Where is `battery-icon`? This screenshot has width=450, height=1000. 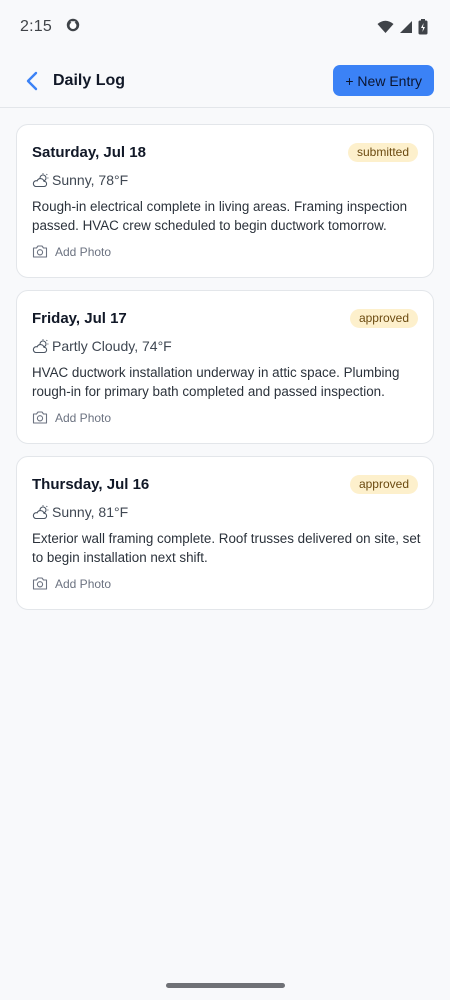
battery-icon is located at coordinates (423, 27).